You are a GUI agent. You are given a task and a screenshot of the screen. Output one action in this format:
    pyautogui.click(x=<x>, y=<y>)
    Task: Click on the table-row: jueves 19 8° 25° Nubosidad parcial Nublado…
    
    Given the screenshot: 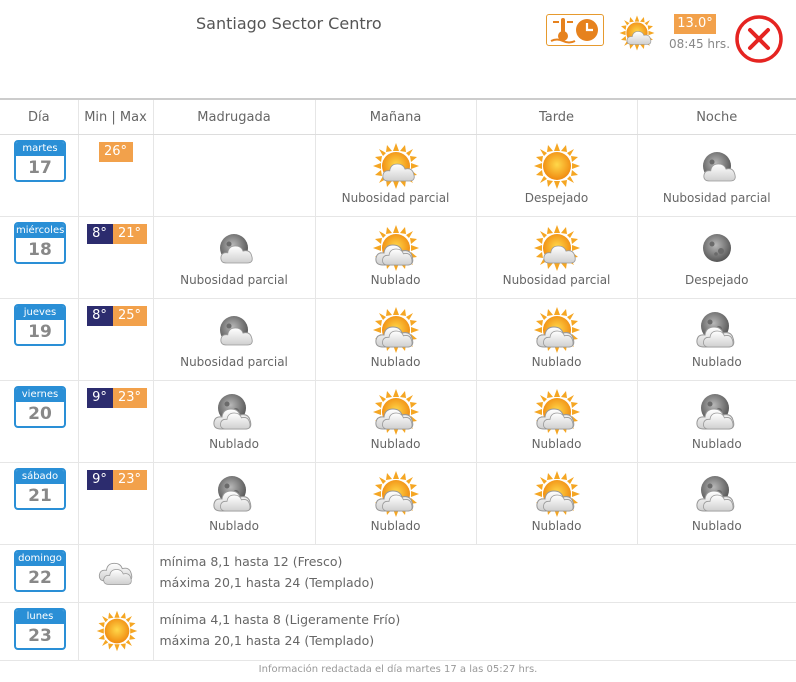 What is the action you would take?
    pyautogui.click(x=398, y=339)
    